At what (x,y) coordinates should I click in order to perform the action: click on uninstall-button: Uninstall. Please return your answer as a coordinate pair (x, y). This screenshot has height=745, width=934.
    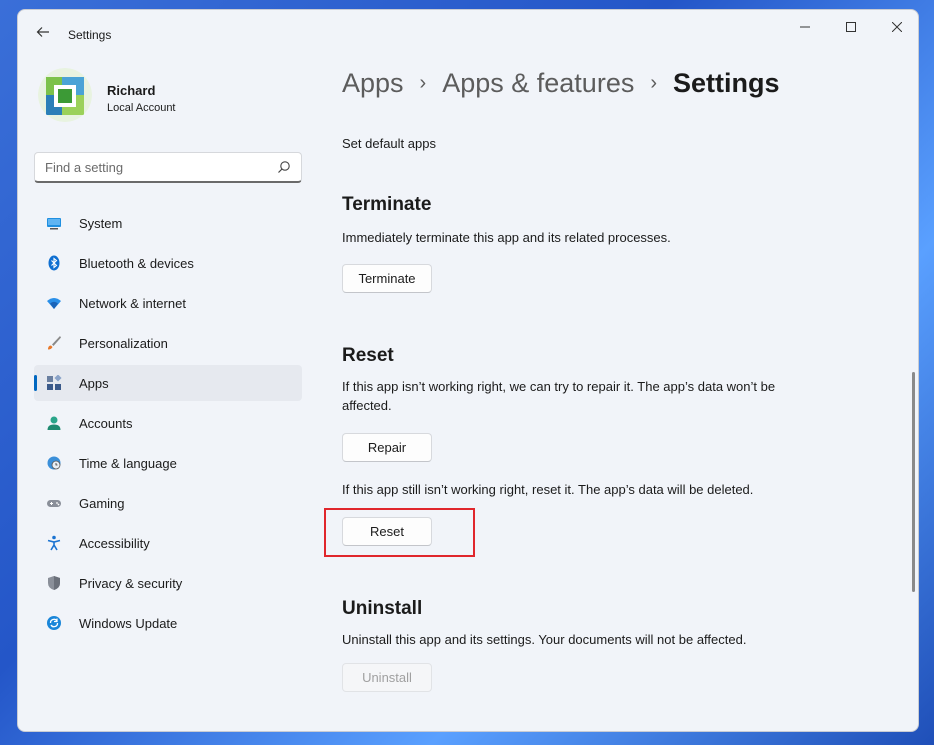
    Looking at the image, I should click on (387, 677).